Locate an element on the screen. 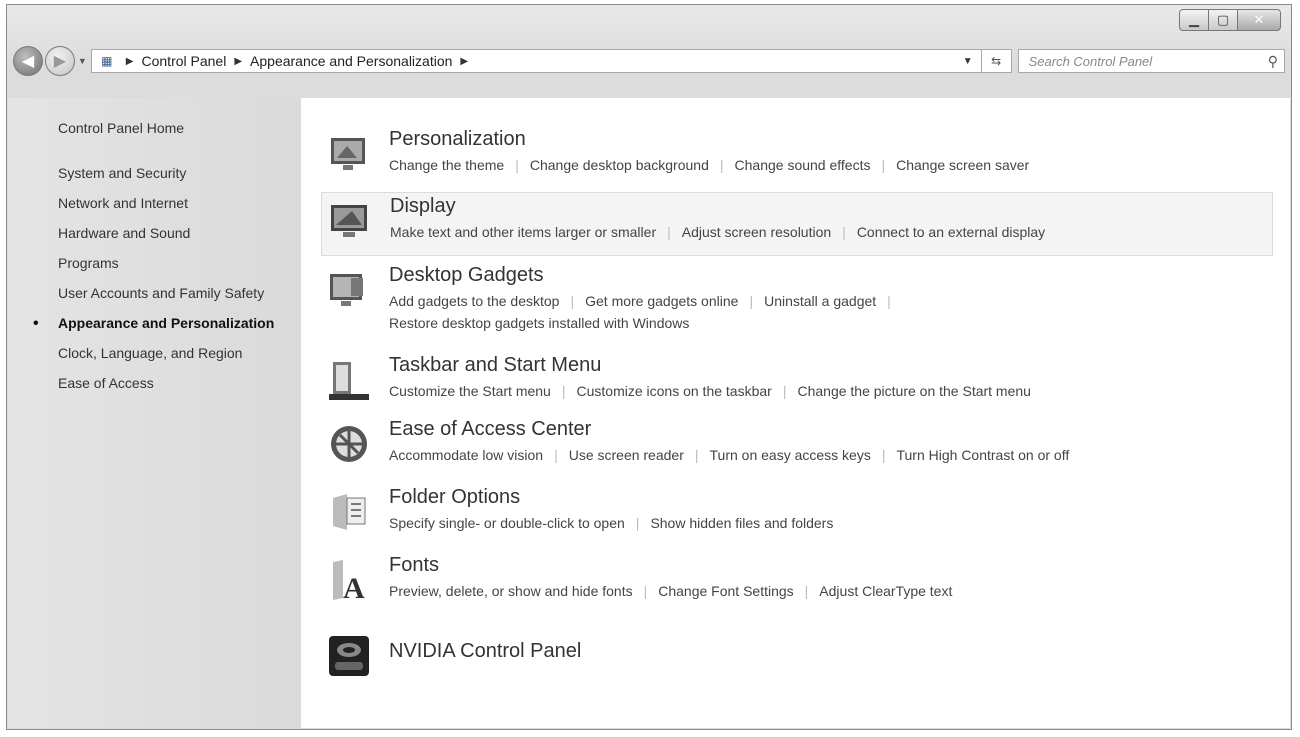 The image size is (1300, 737). sidebar-item-ease-of-access: Ease of Access is located at coordinates (173, 383).